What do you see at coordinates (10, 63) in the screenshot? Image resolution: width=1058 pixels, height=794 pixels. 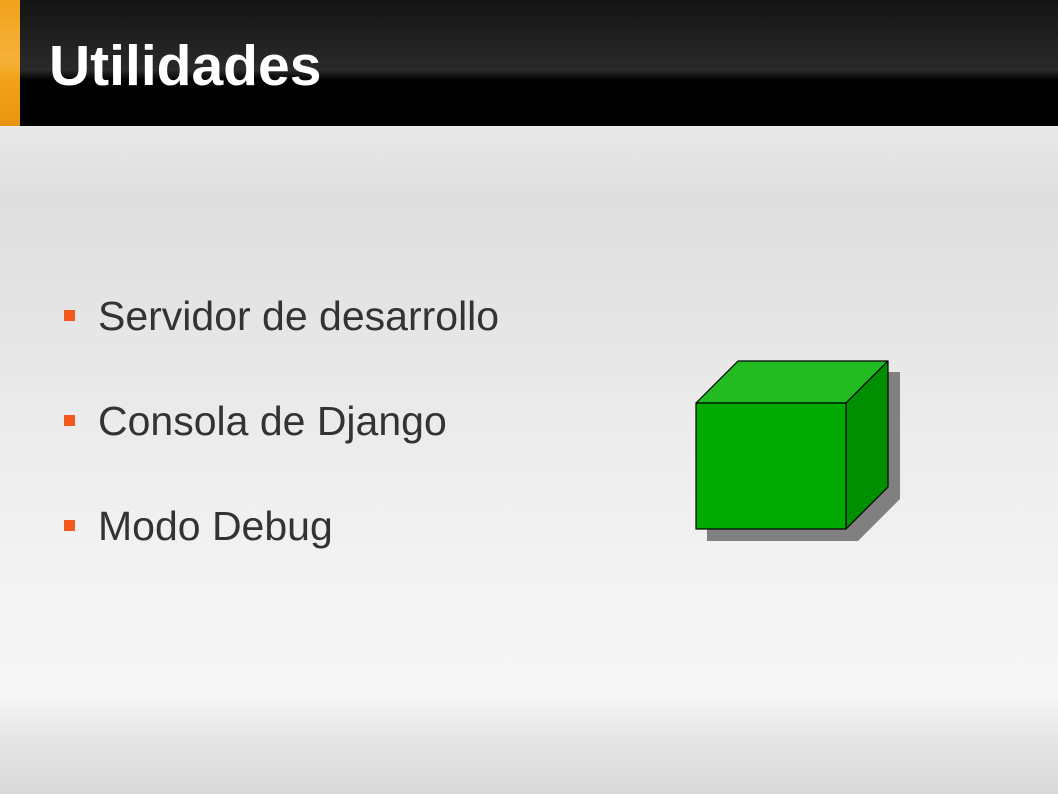 I see `accent-strip` at bounding box center [10, 63].